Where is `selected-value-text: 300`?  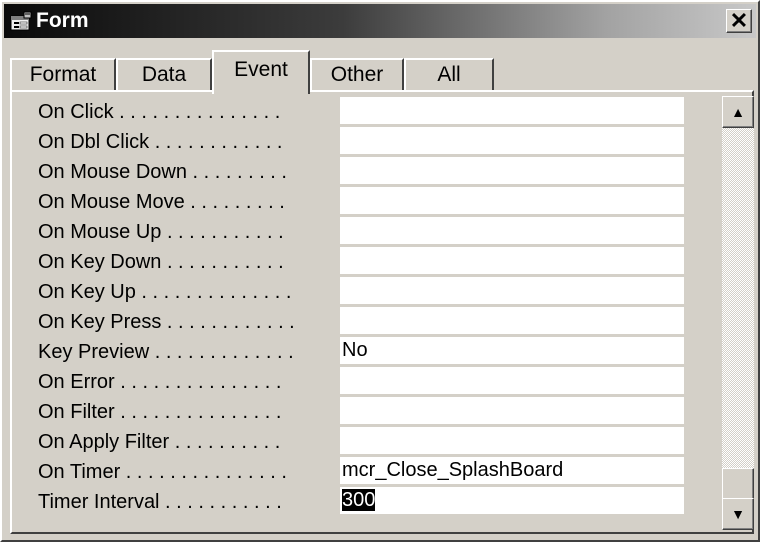
selected-value-text: 300 is located at coordinates (359, 500).